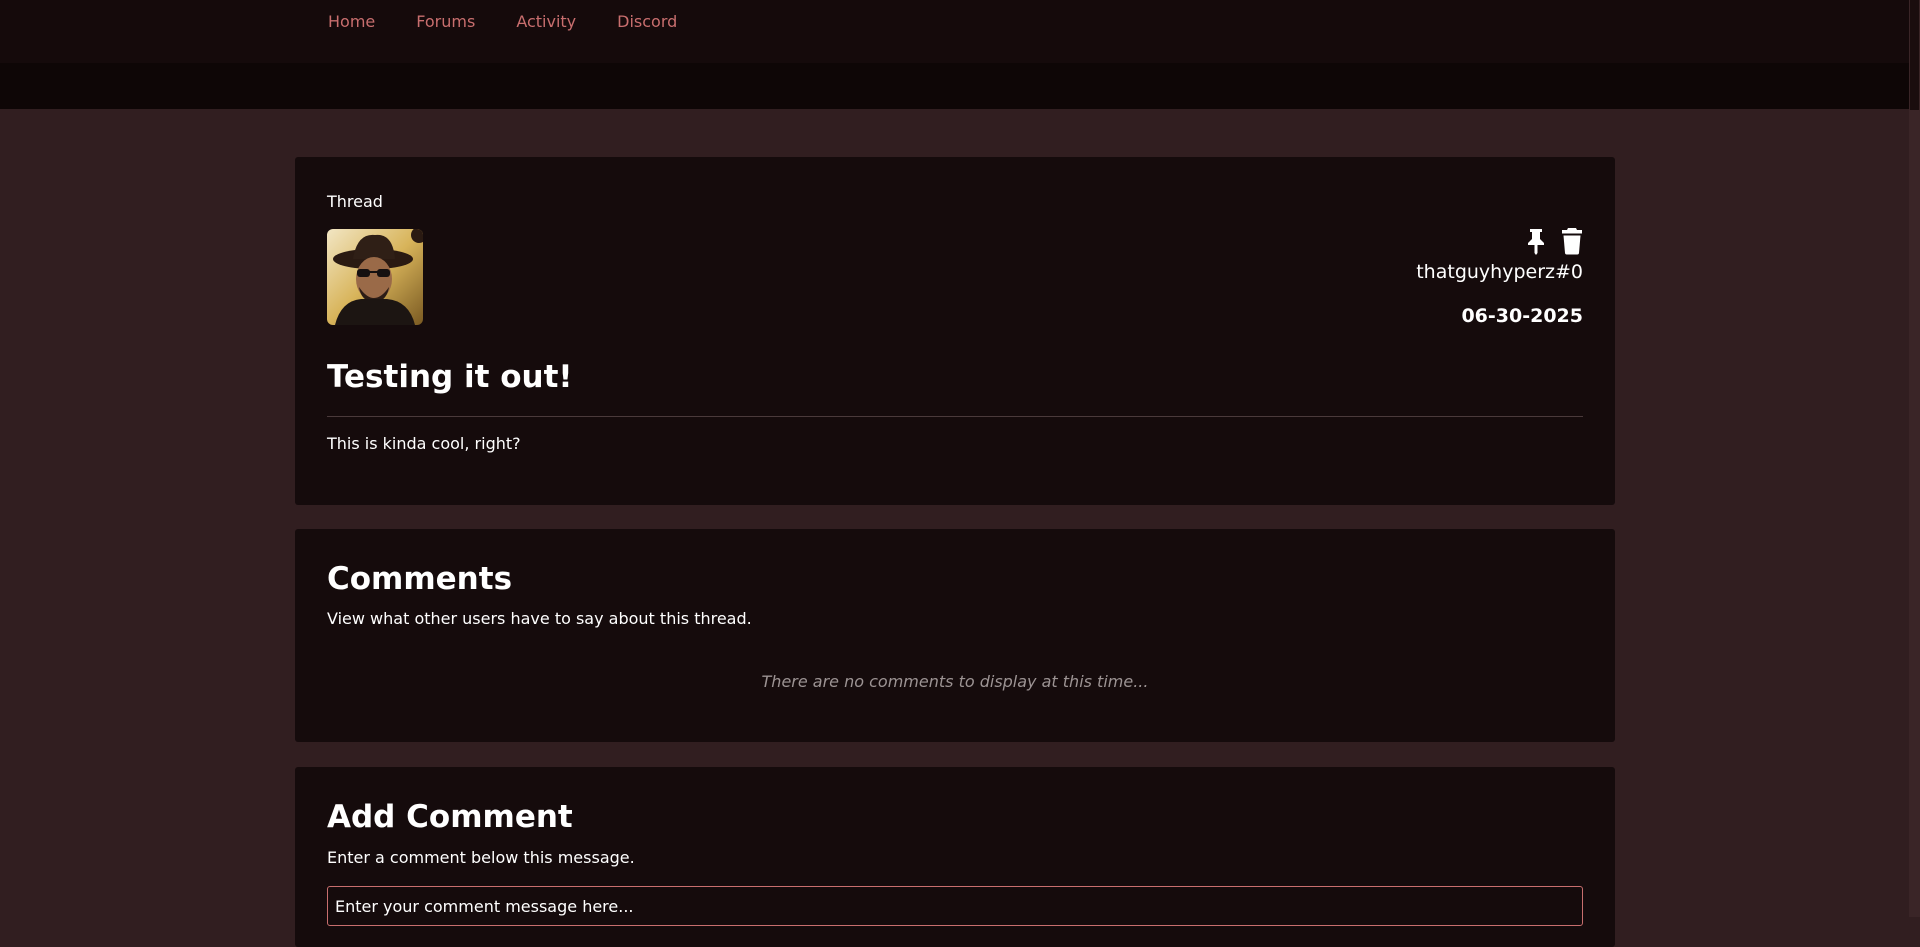 Image resolution: width=1920 pixels, height=947 pixels. Describe the element at coordinates (481, 857) in the screenshot. I see `add-comment-subtitle: Enter a comment below this message.` at that location.